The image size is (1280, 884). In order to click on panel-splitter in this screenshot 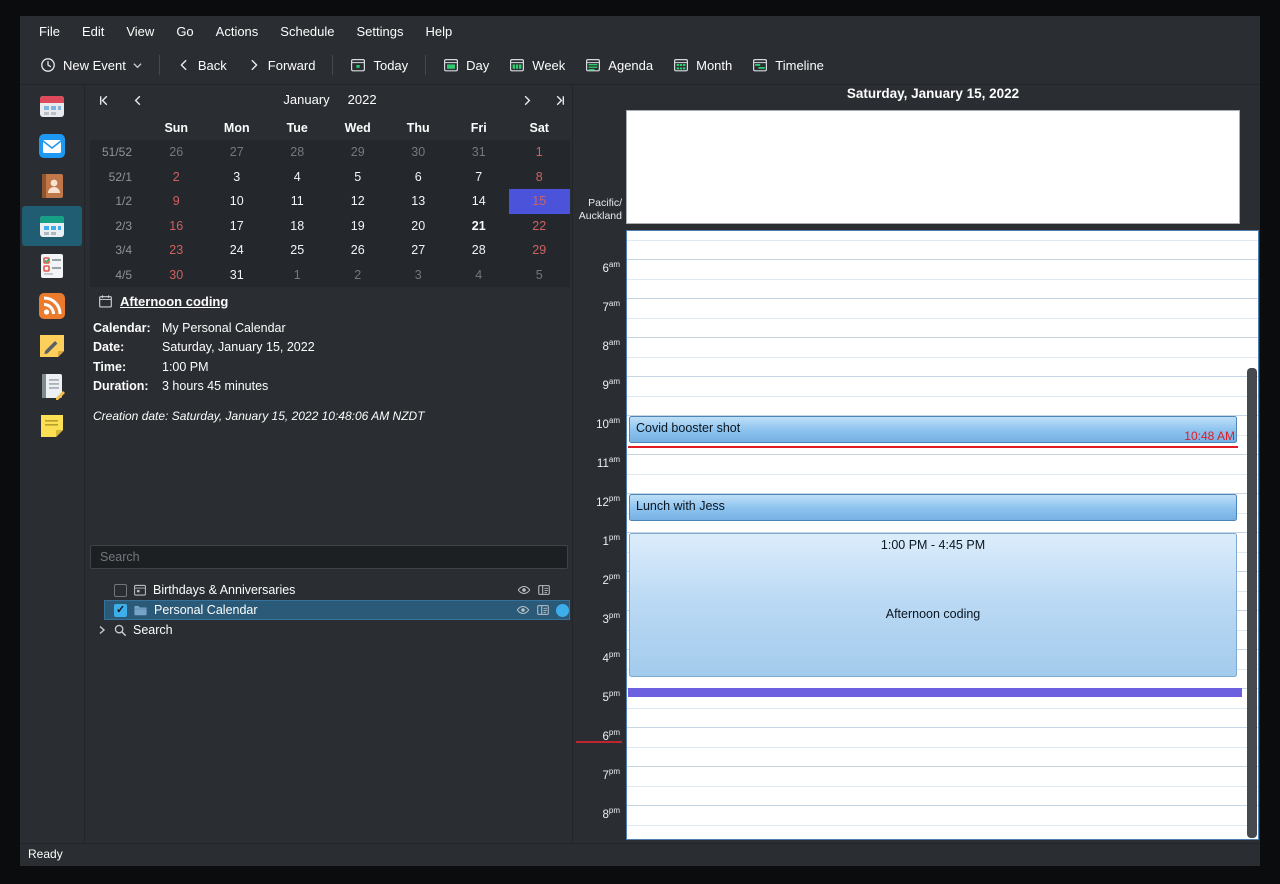, I will do `click(572, 463)`.